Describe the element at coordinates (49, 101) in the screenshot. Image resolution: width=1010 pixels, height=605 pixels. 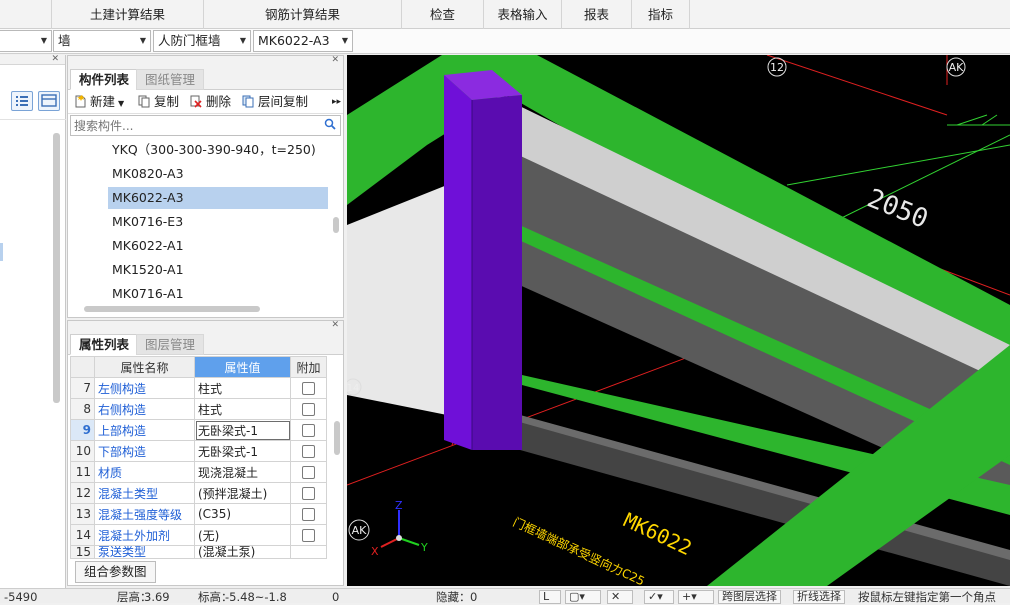
I see `grid-view-icon` at that location.